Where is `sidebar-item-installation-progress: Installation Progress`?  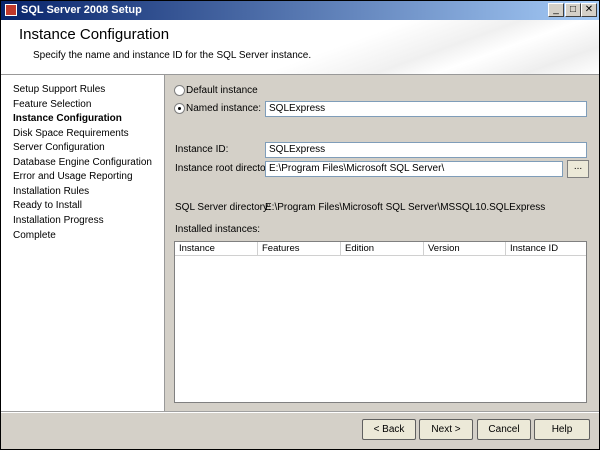
sidebar-item-installation-progress: Installation Progress is located at coordinates (58, 220).